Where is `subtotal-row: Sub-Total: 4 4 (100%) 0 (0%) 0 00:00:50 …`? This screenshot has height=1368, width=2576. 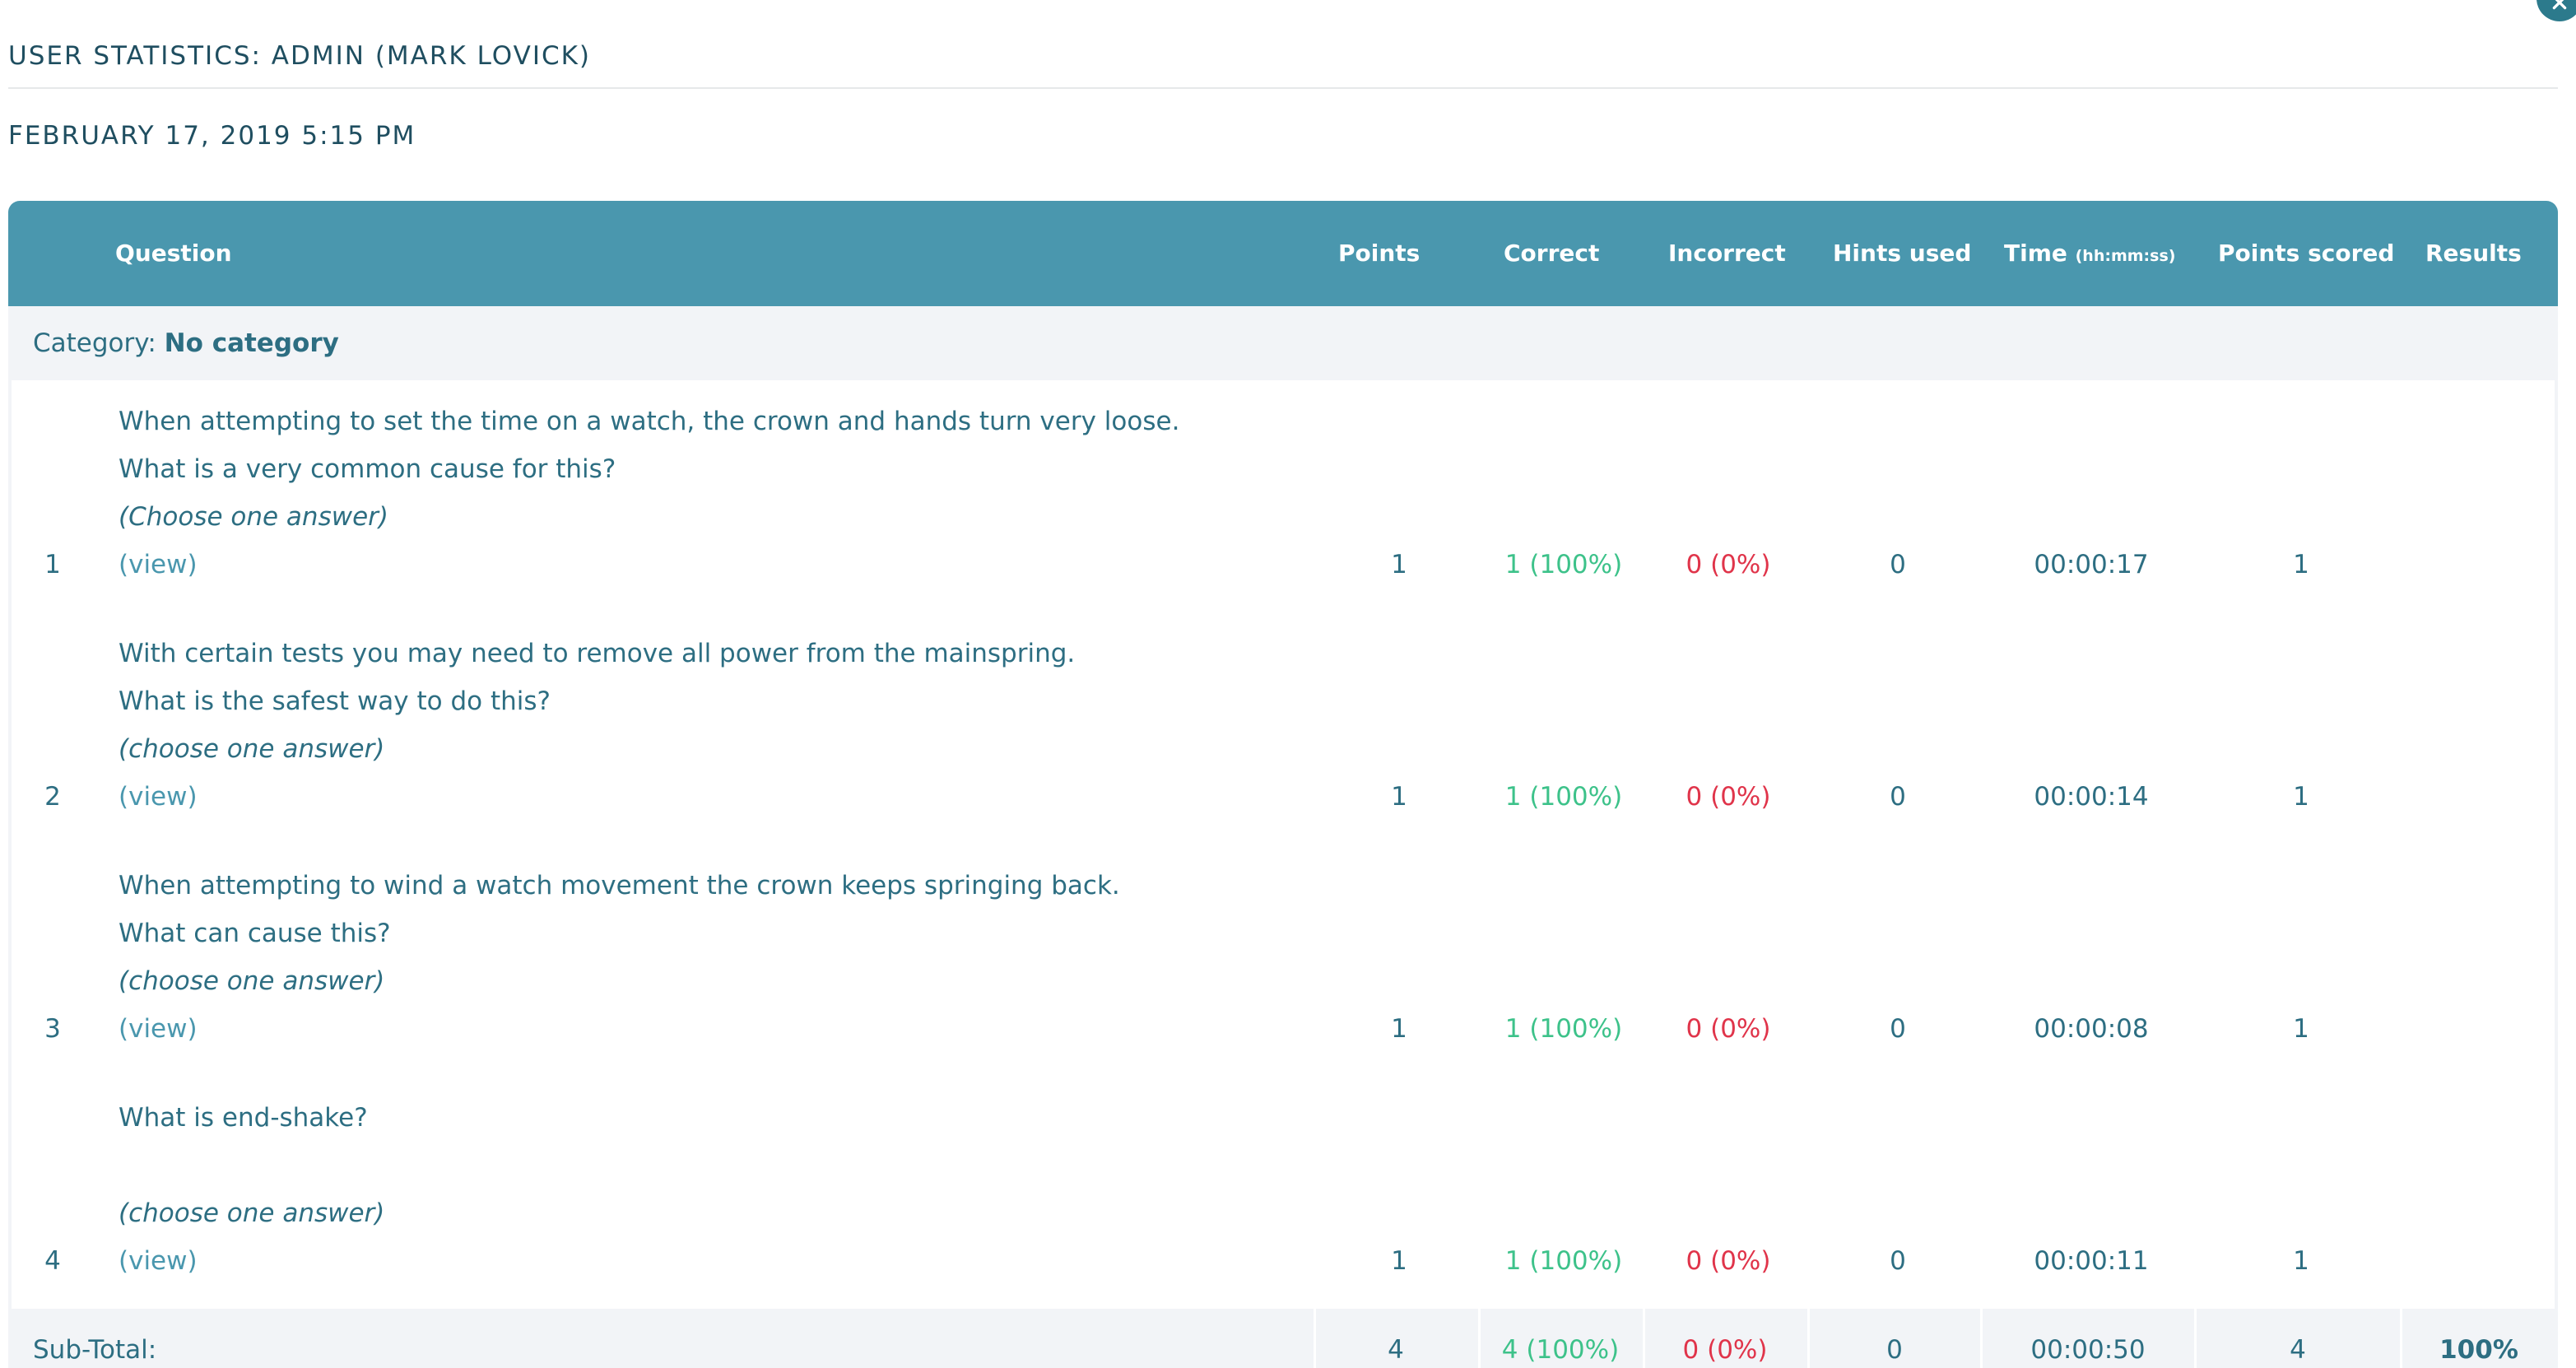
subtotal-row: Sub-Total: 4 4 (100%) 0 (0%) 0 00:00:50 … is located at coordinates (1283, 1338).